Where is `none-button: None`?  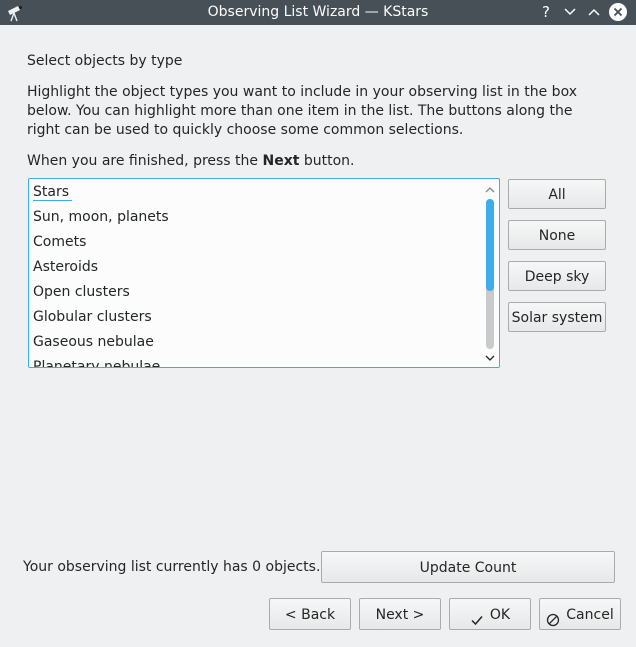 none-button: None is located at coordinates (557, 235).